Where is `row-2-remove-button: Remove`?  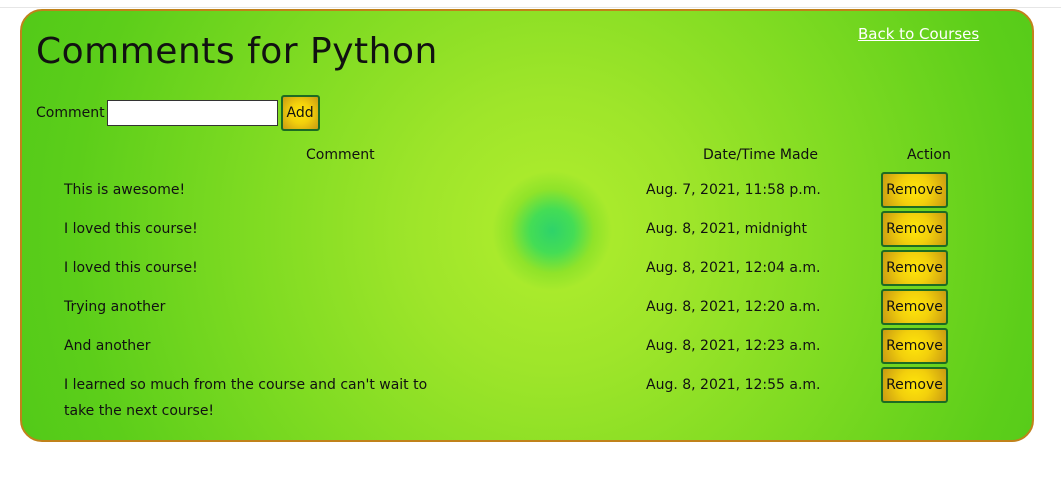 row-2-remove-button: Remove is located at coordinates (914, 229).